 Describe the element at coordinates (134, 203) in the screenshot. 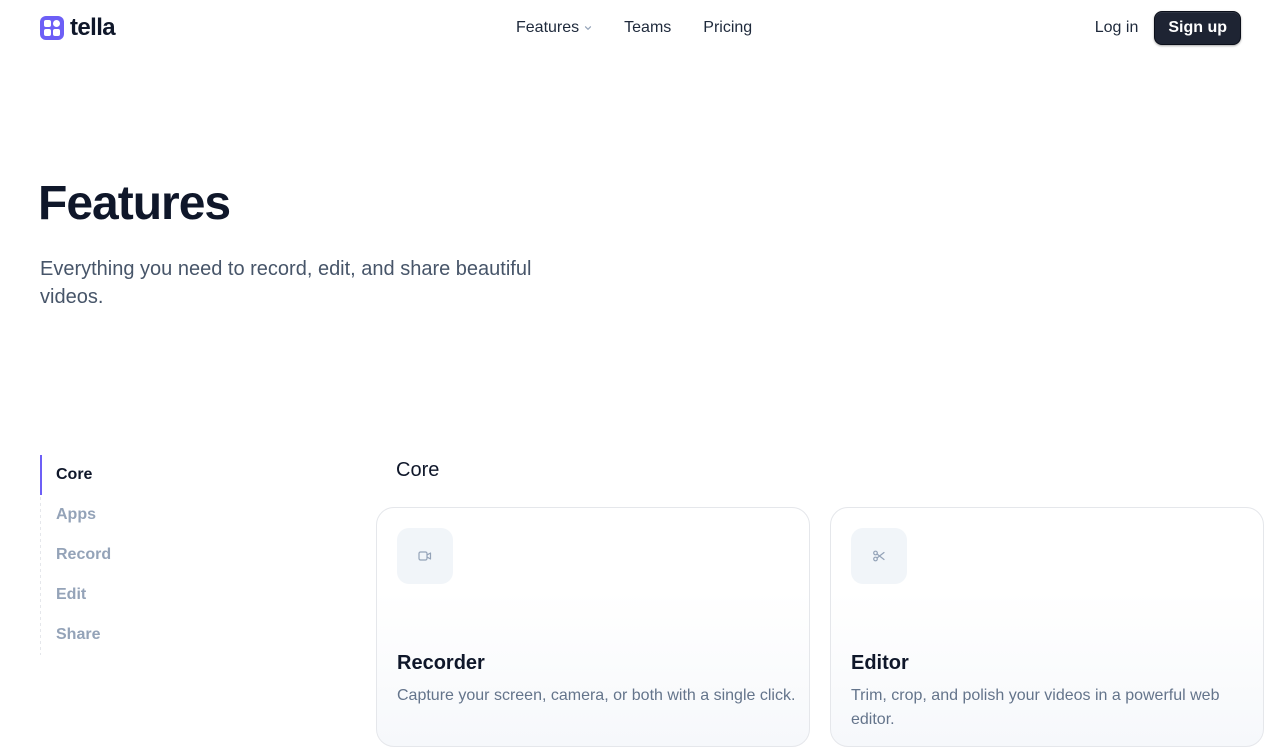

I see `page-title: Features` at that location.